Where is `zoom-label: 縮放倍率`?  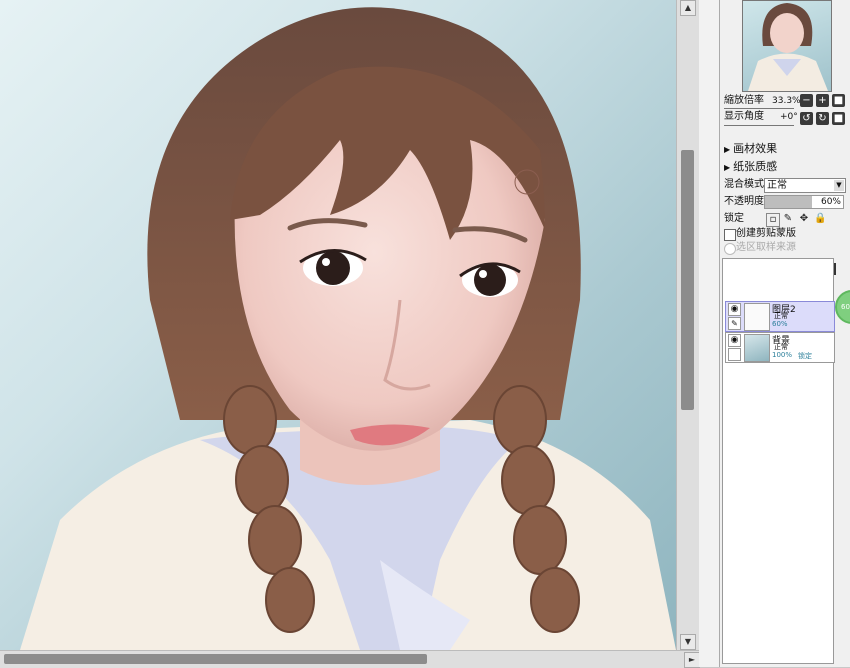 zoom-label: 縮放倍率 is located at coordinates (744, 100).